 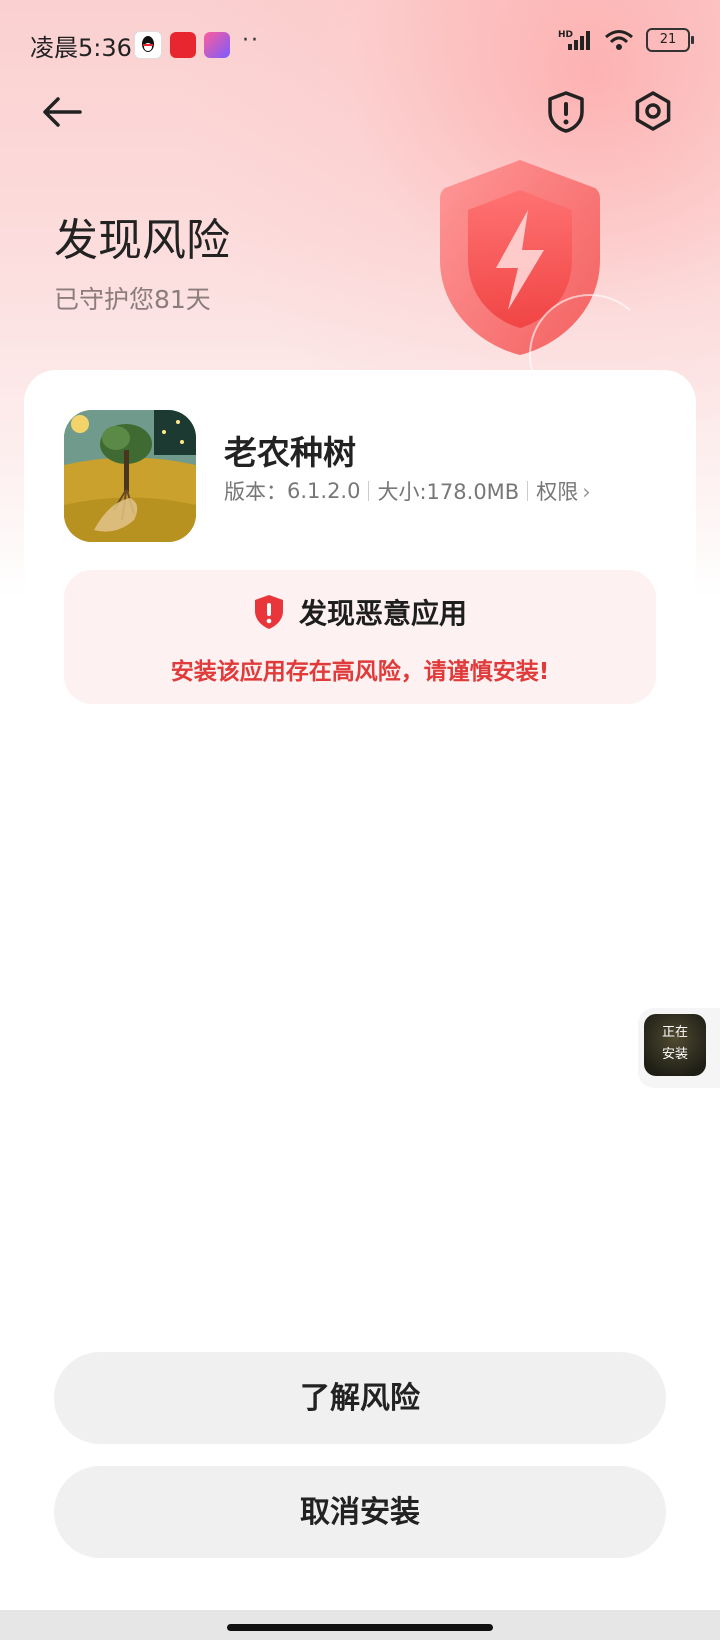 What do you see at coordinates (557, 492) in the screenshot?
I see `permissions-label: 权限` at bounding box center [557, 492].